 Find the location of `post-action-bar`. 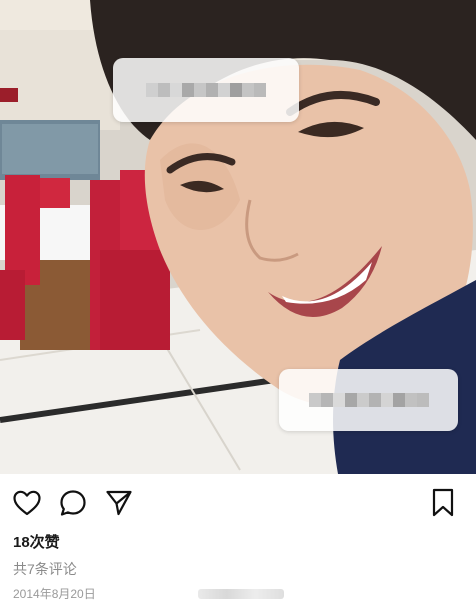

post-action-bar is located at coordinates (238, 502).